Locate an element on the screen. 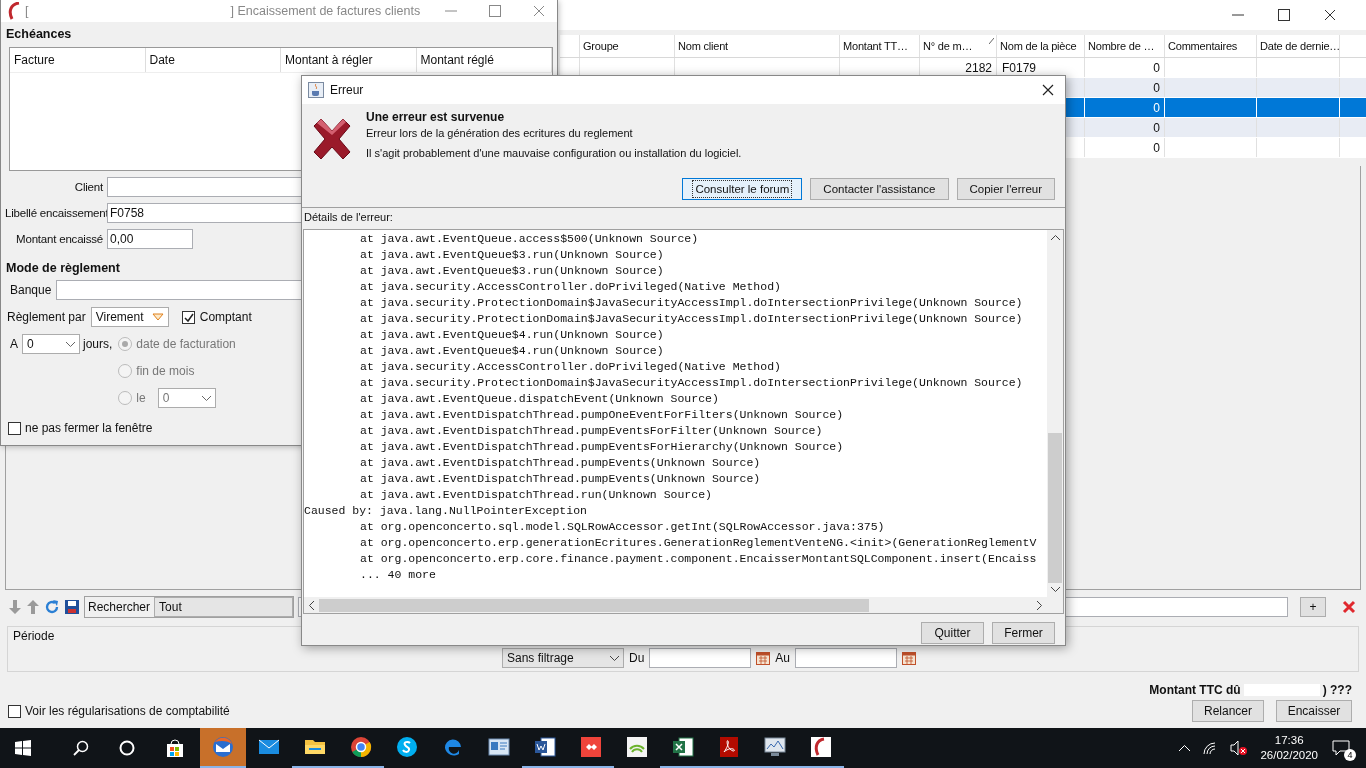 The image size is (1366, 768). field-label: Client is located at coordinates (88, 187).